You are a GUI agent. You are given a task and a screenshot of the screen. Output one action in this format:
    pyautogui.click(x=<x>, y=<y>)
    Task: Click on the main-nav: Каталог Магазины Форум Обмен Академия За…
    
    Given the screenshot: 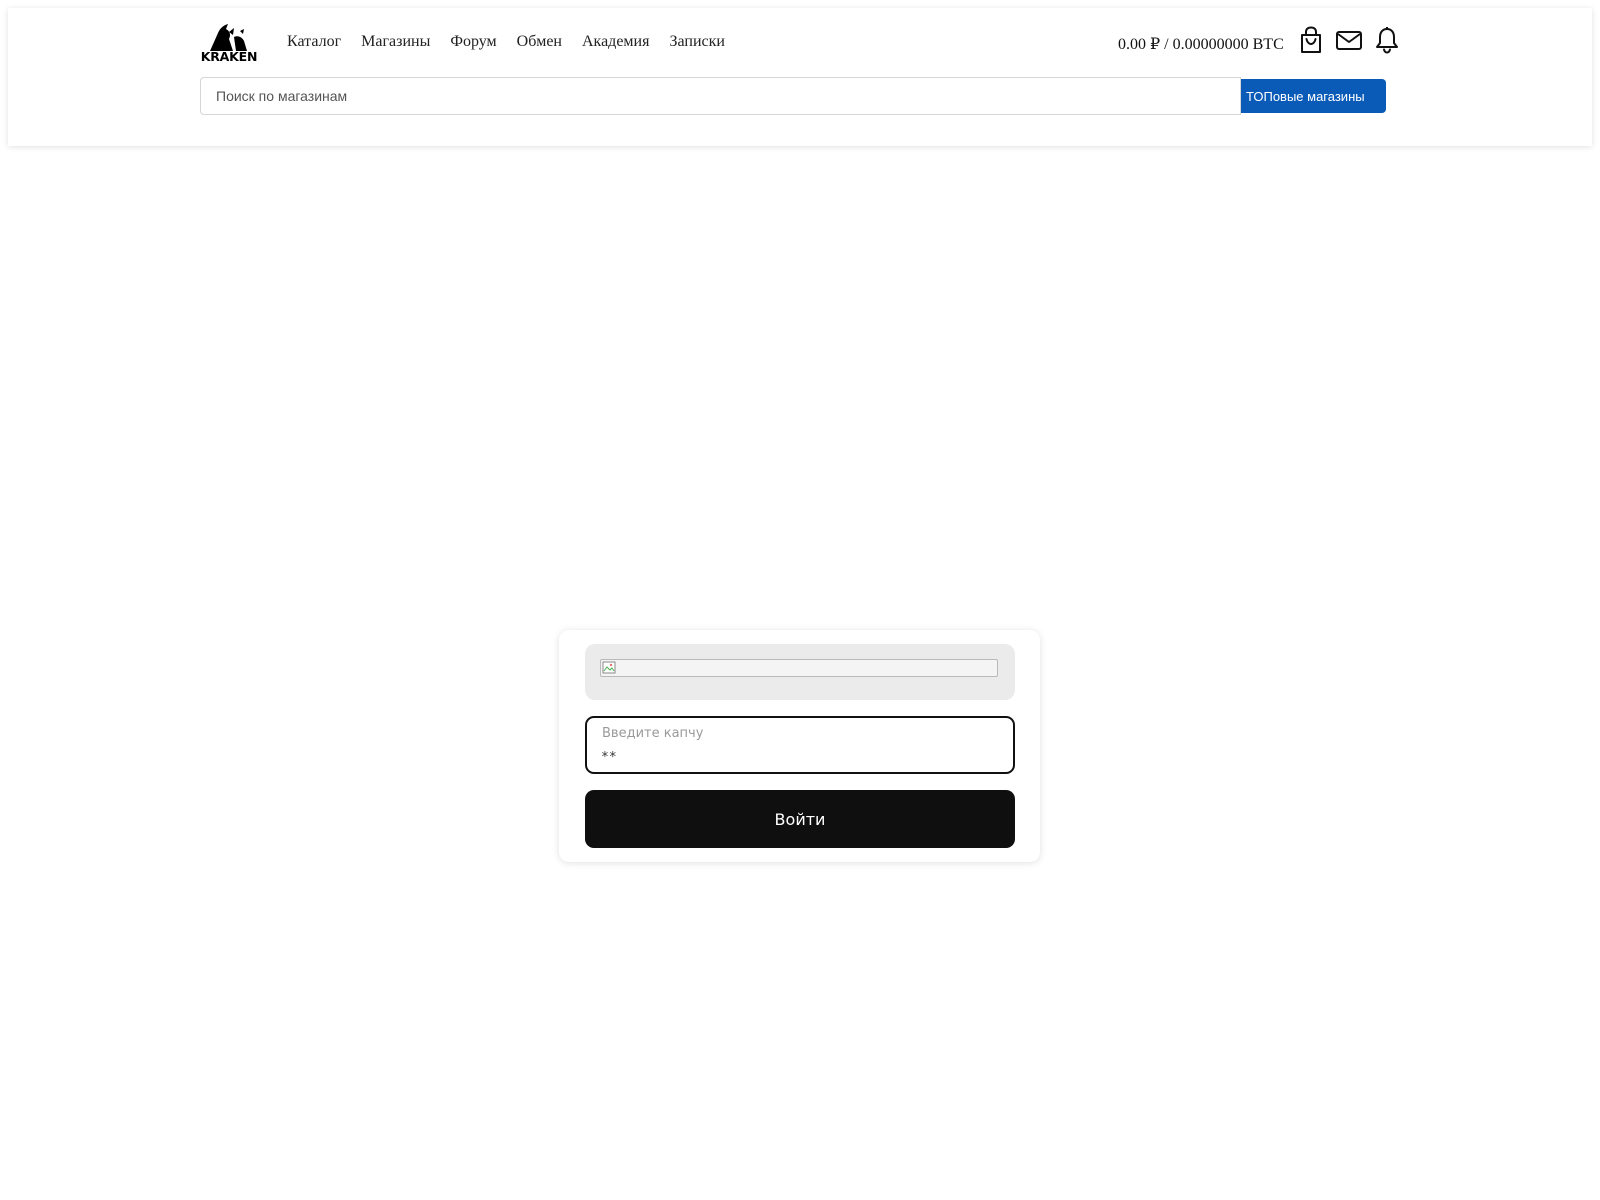 What is the action you would take?
    pyautogui.click(x=516, y=42)
    